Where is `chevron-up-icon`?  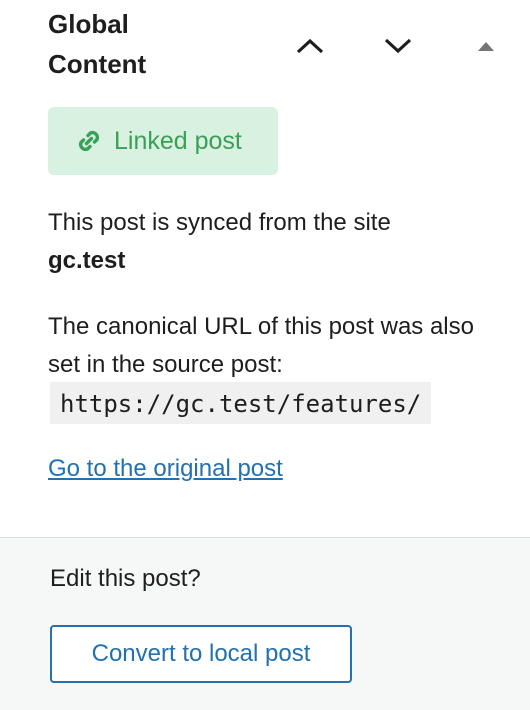 chevron-up-icon is located at coordinates (310, 46).